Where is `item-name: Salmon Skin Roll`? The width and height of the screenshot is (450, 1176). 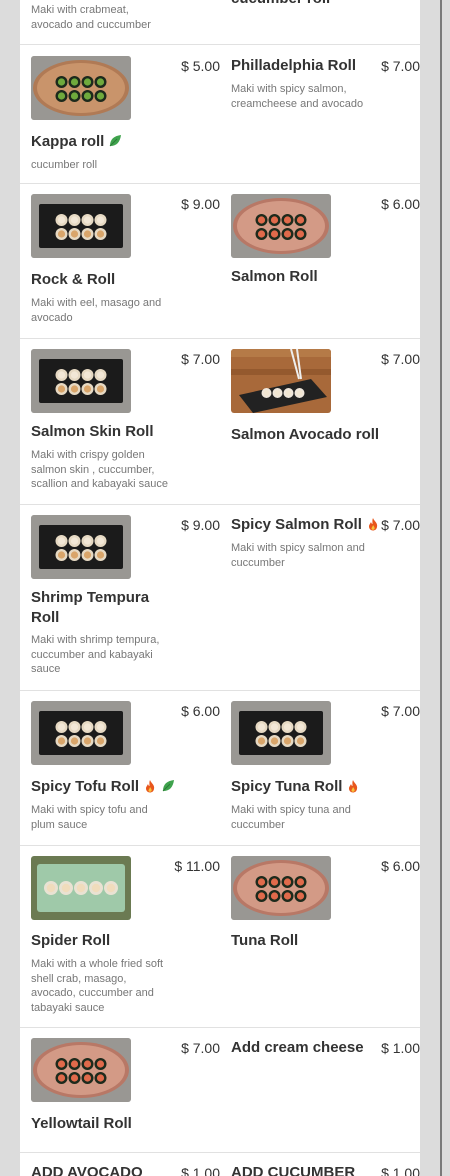 item-name: Salmon Skin Roll is located at coordinates (106, 432).